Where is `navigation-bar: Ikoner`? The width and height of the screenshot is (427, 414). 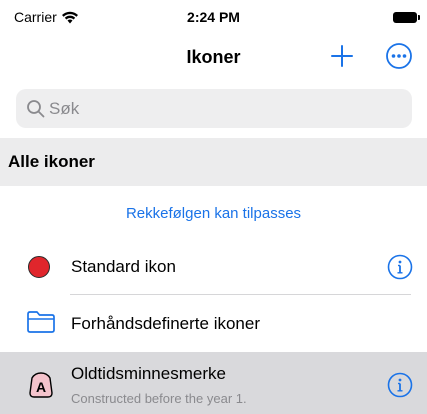 navigation-bar: Ikoner is located at coordinates (213, 58).